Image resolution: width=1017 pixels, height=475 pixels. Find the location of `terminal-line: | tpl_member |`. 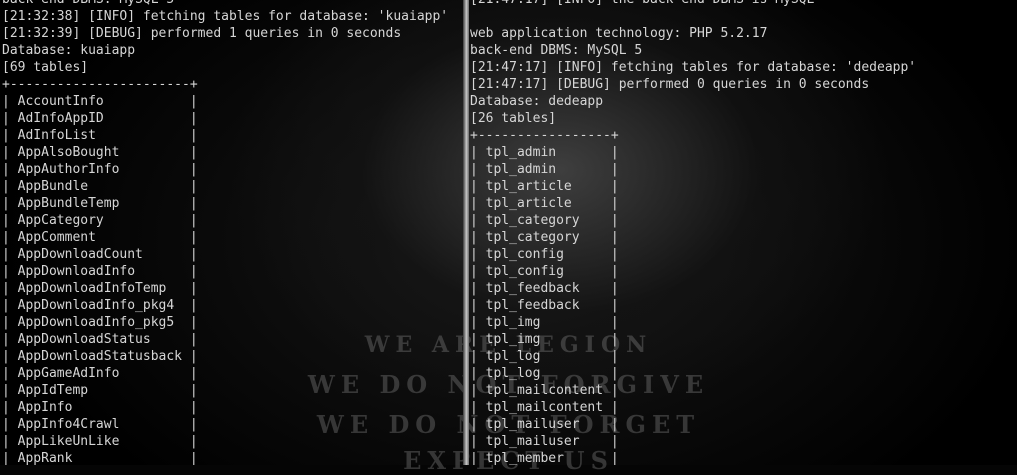

terminal-line: | tpl_member | is located at coordinates (544, 458).